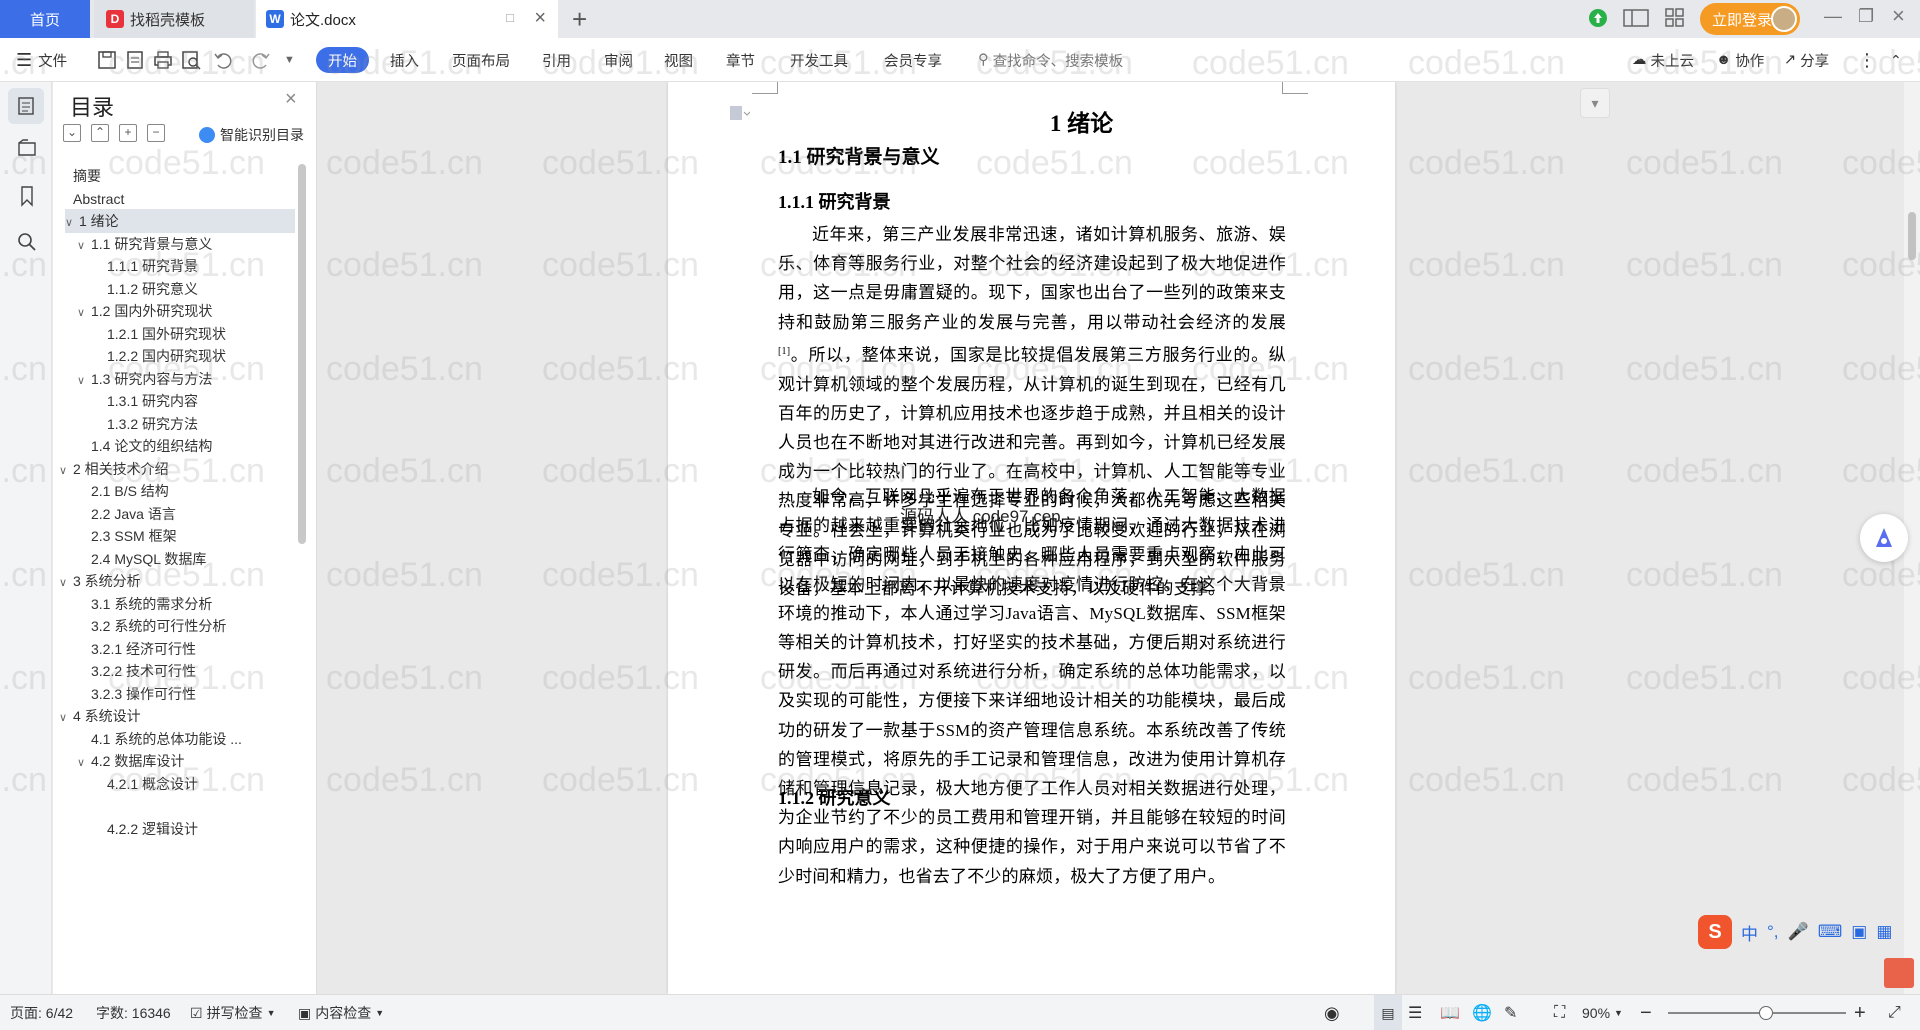  What do you see at coordinates (404, 60) in the screenshot?
I see `tab-insert: 插入` at bounding box center [404, 60].